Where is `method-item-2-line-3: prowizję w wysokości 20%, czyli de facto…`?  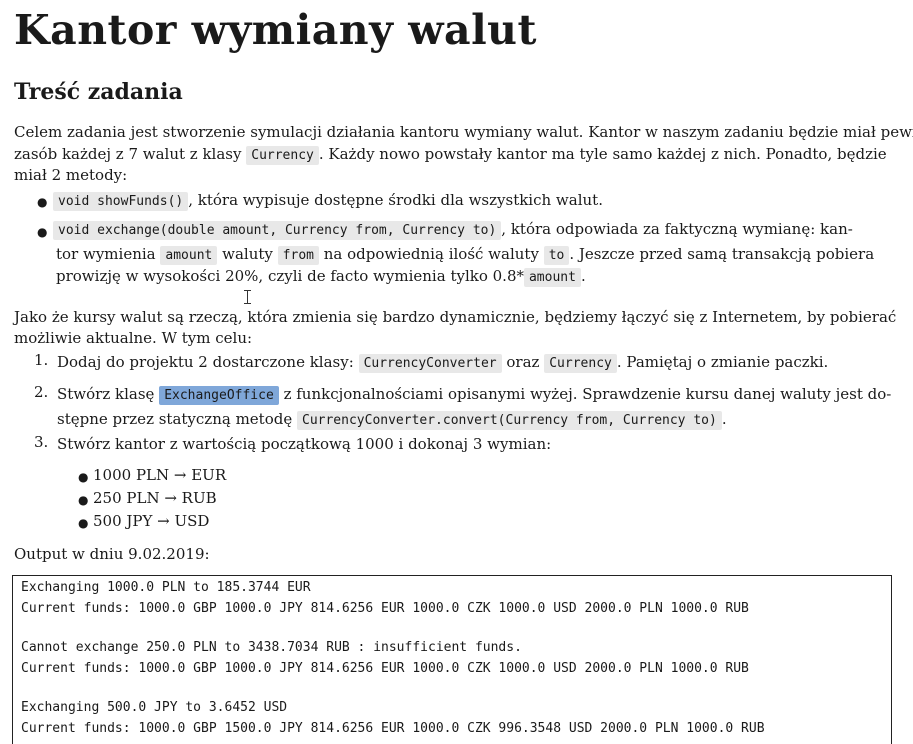 method-item-2-line-3: prowizję w wysokości 20%, czyli de facto… is located at coordinates (321, 277).